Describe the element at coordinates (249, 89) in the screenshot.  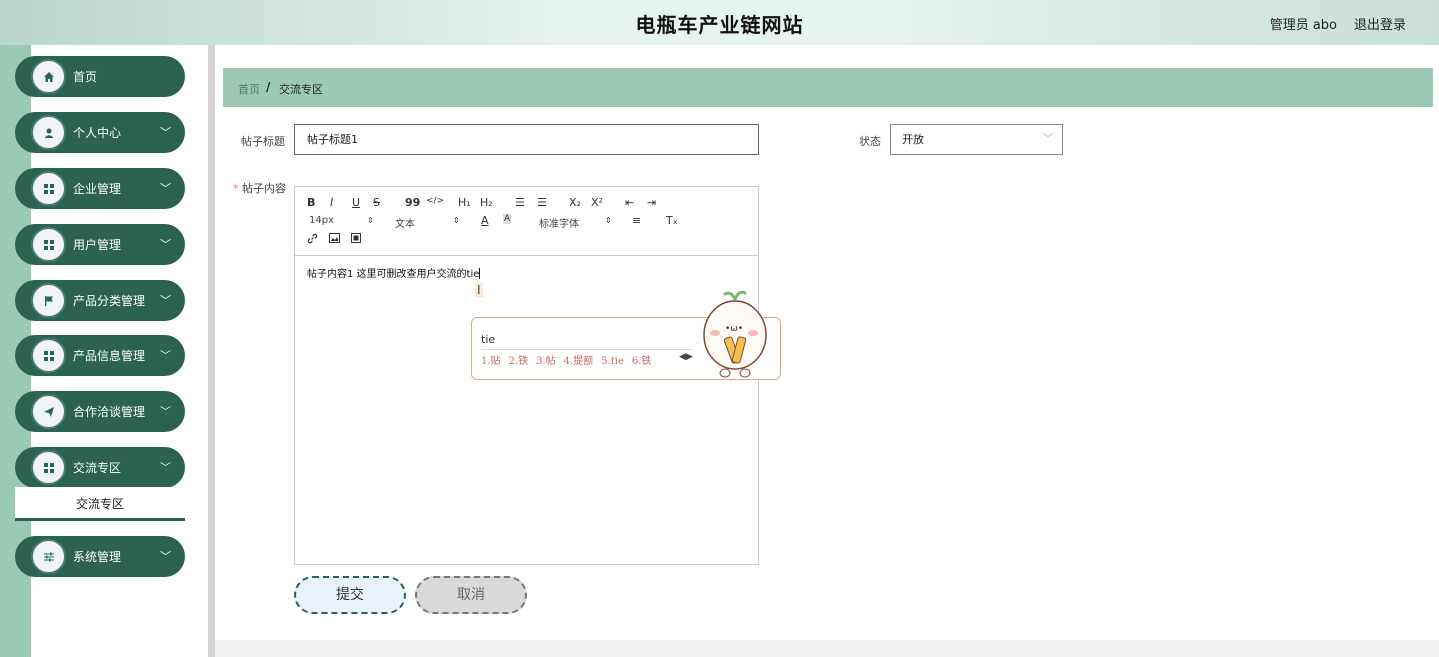
I see `breadcrumb-home-link: 首页` at that location.